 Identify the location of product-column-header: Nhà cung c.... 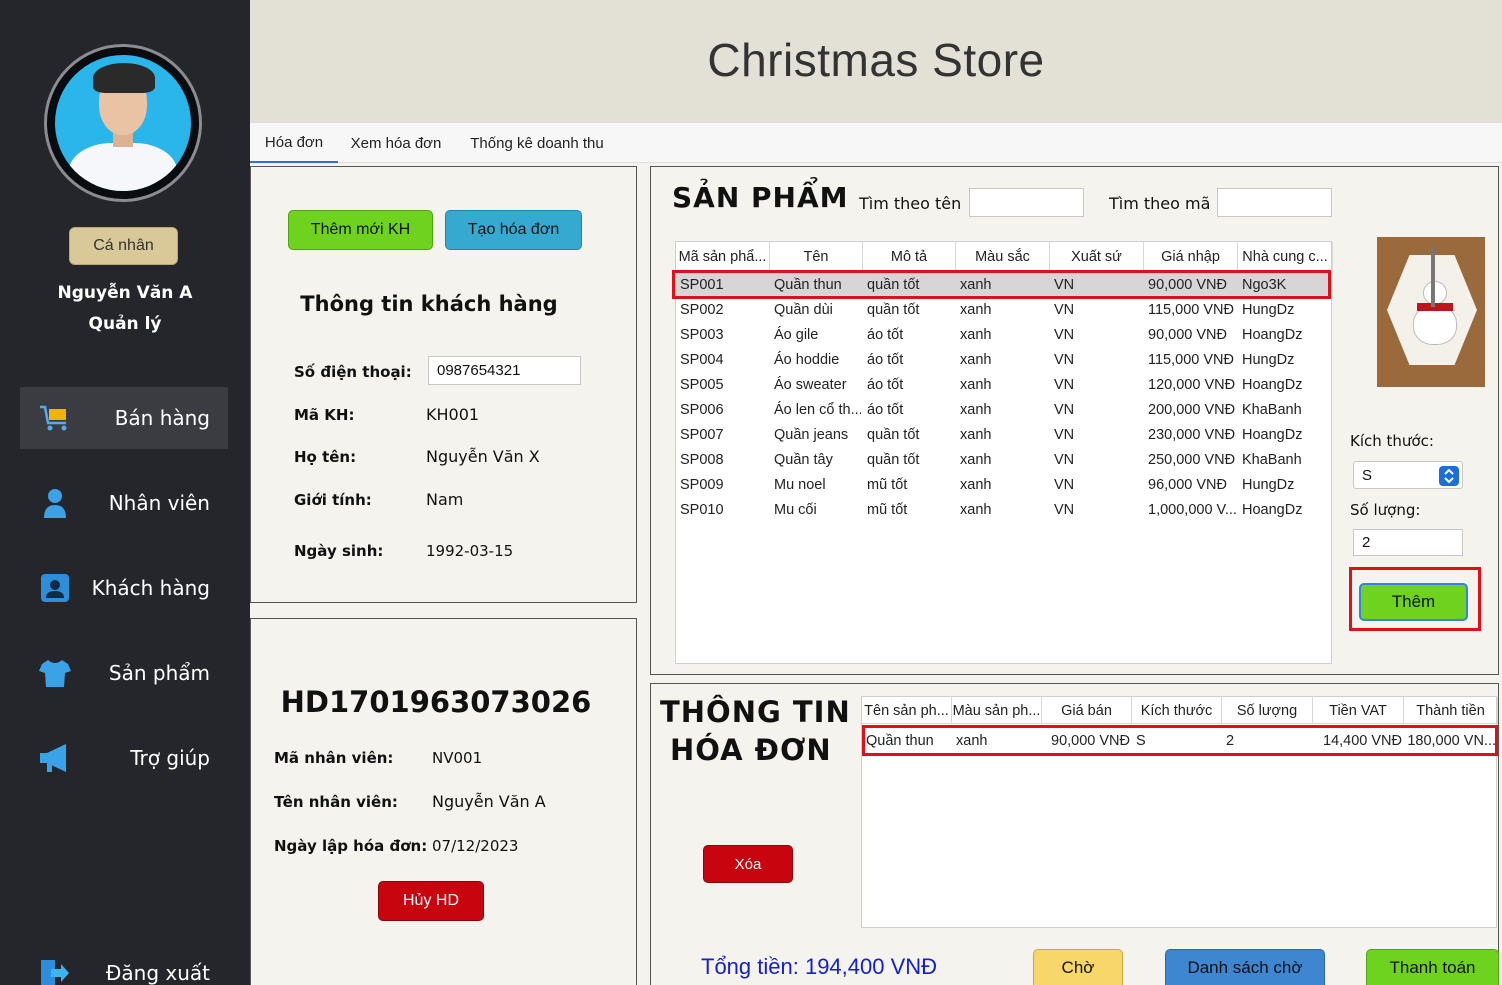
(1285, 256).